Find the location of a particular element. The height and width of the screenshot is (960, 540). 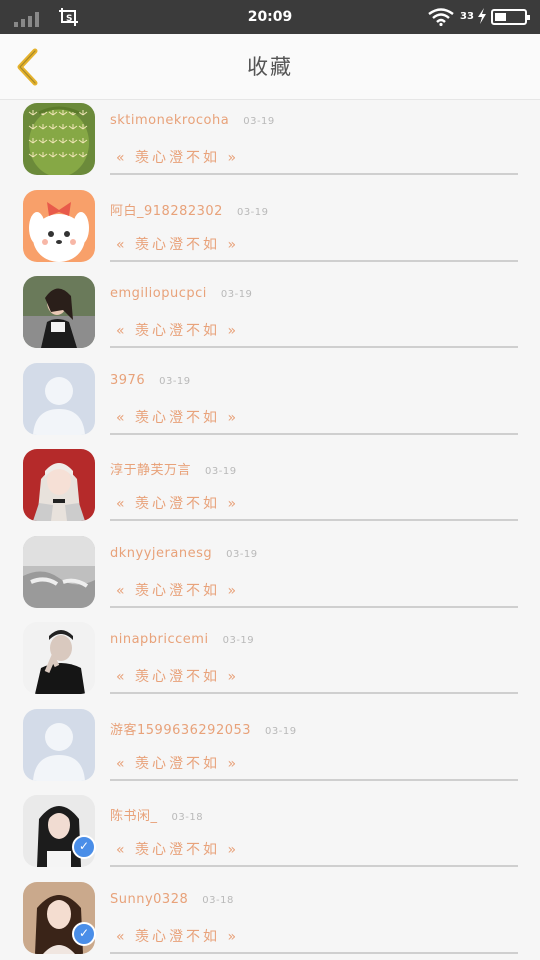

username: sktimonekrocoha 03-19 is located at coordinates (192, 120).